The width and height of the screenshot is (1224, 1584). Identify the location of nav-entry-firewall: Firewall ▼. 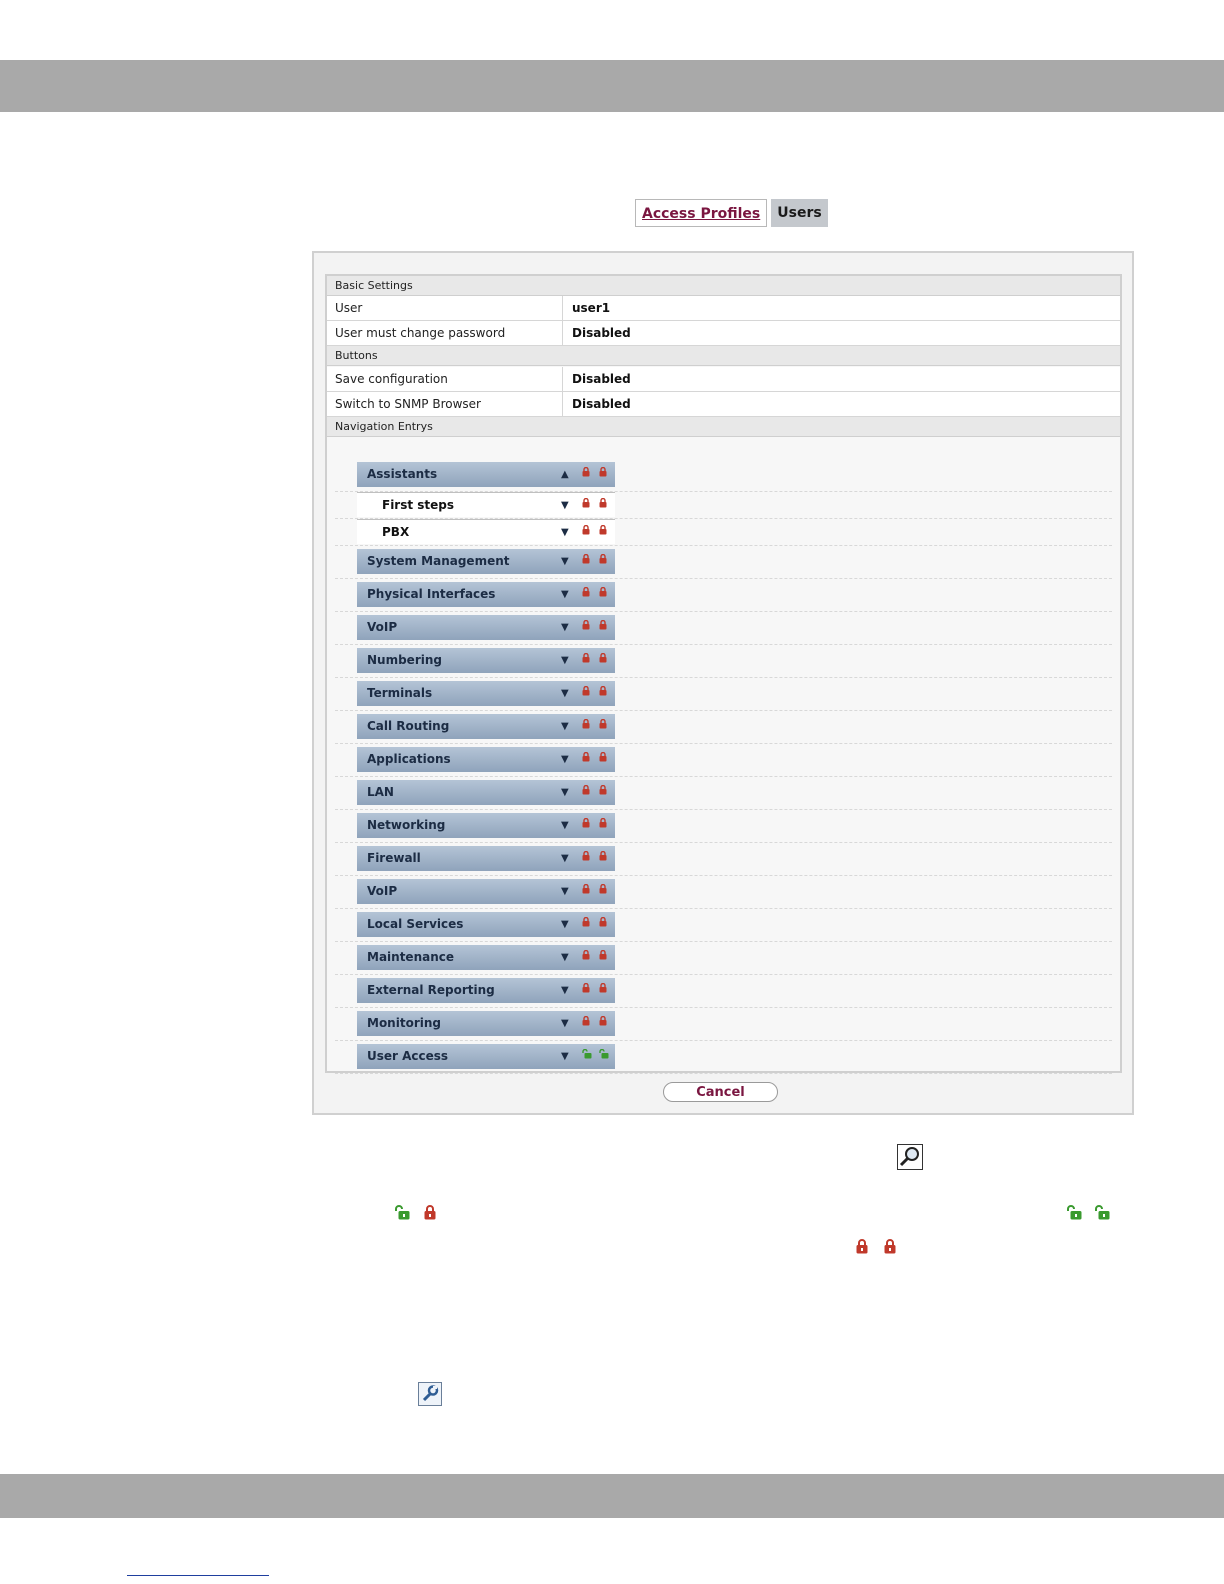
(486, 858).